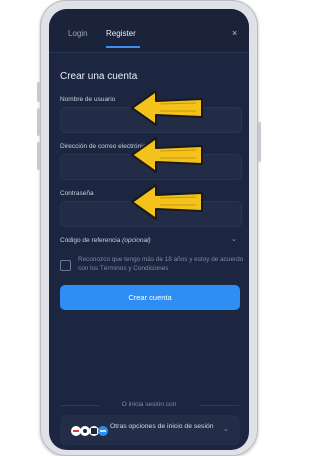  I want to click on other-login-label: Otras opciones de inicio de sesión, so click(162, 426).